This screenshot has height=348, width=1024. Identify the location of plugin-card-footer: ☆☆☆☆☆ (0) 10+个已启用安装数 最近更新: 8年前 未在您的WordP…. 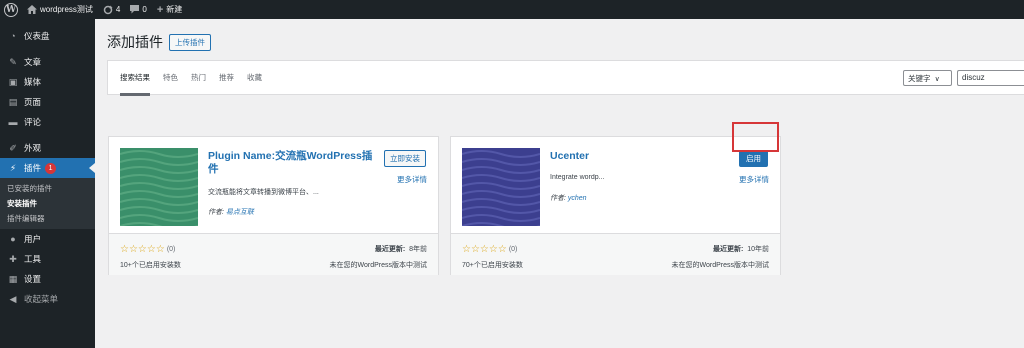
(273, 254).